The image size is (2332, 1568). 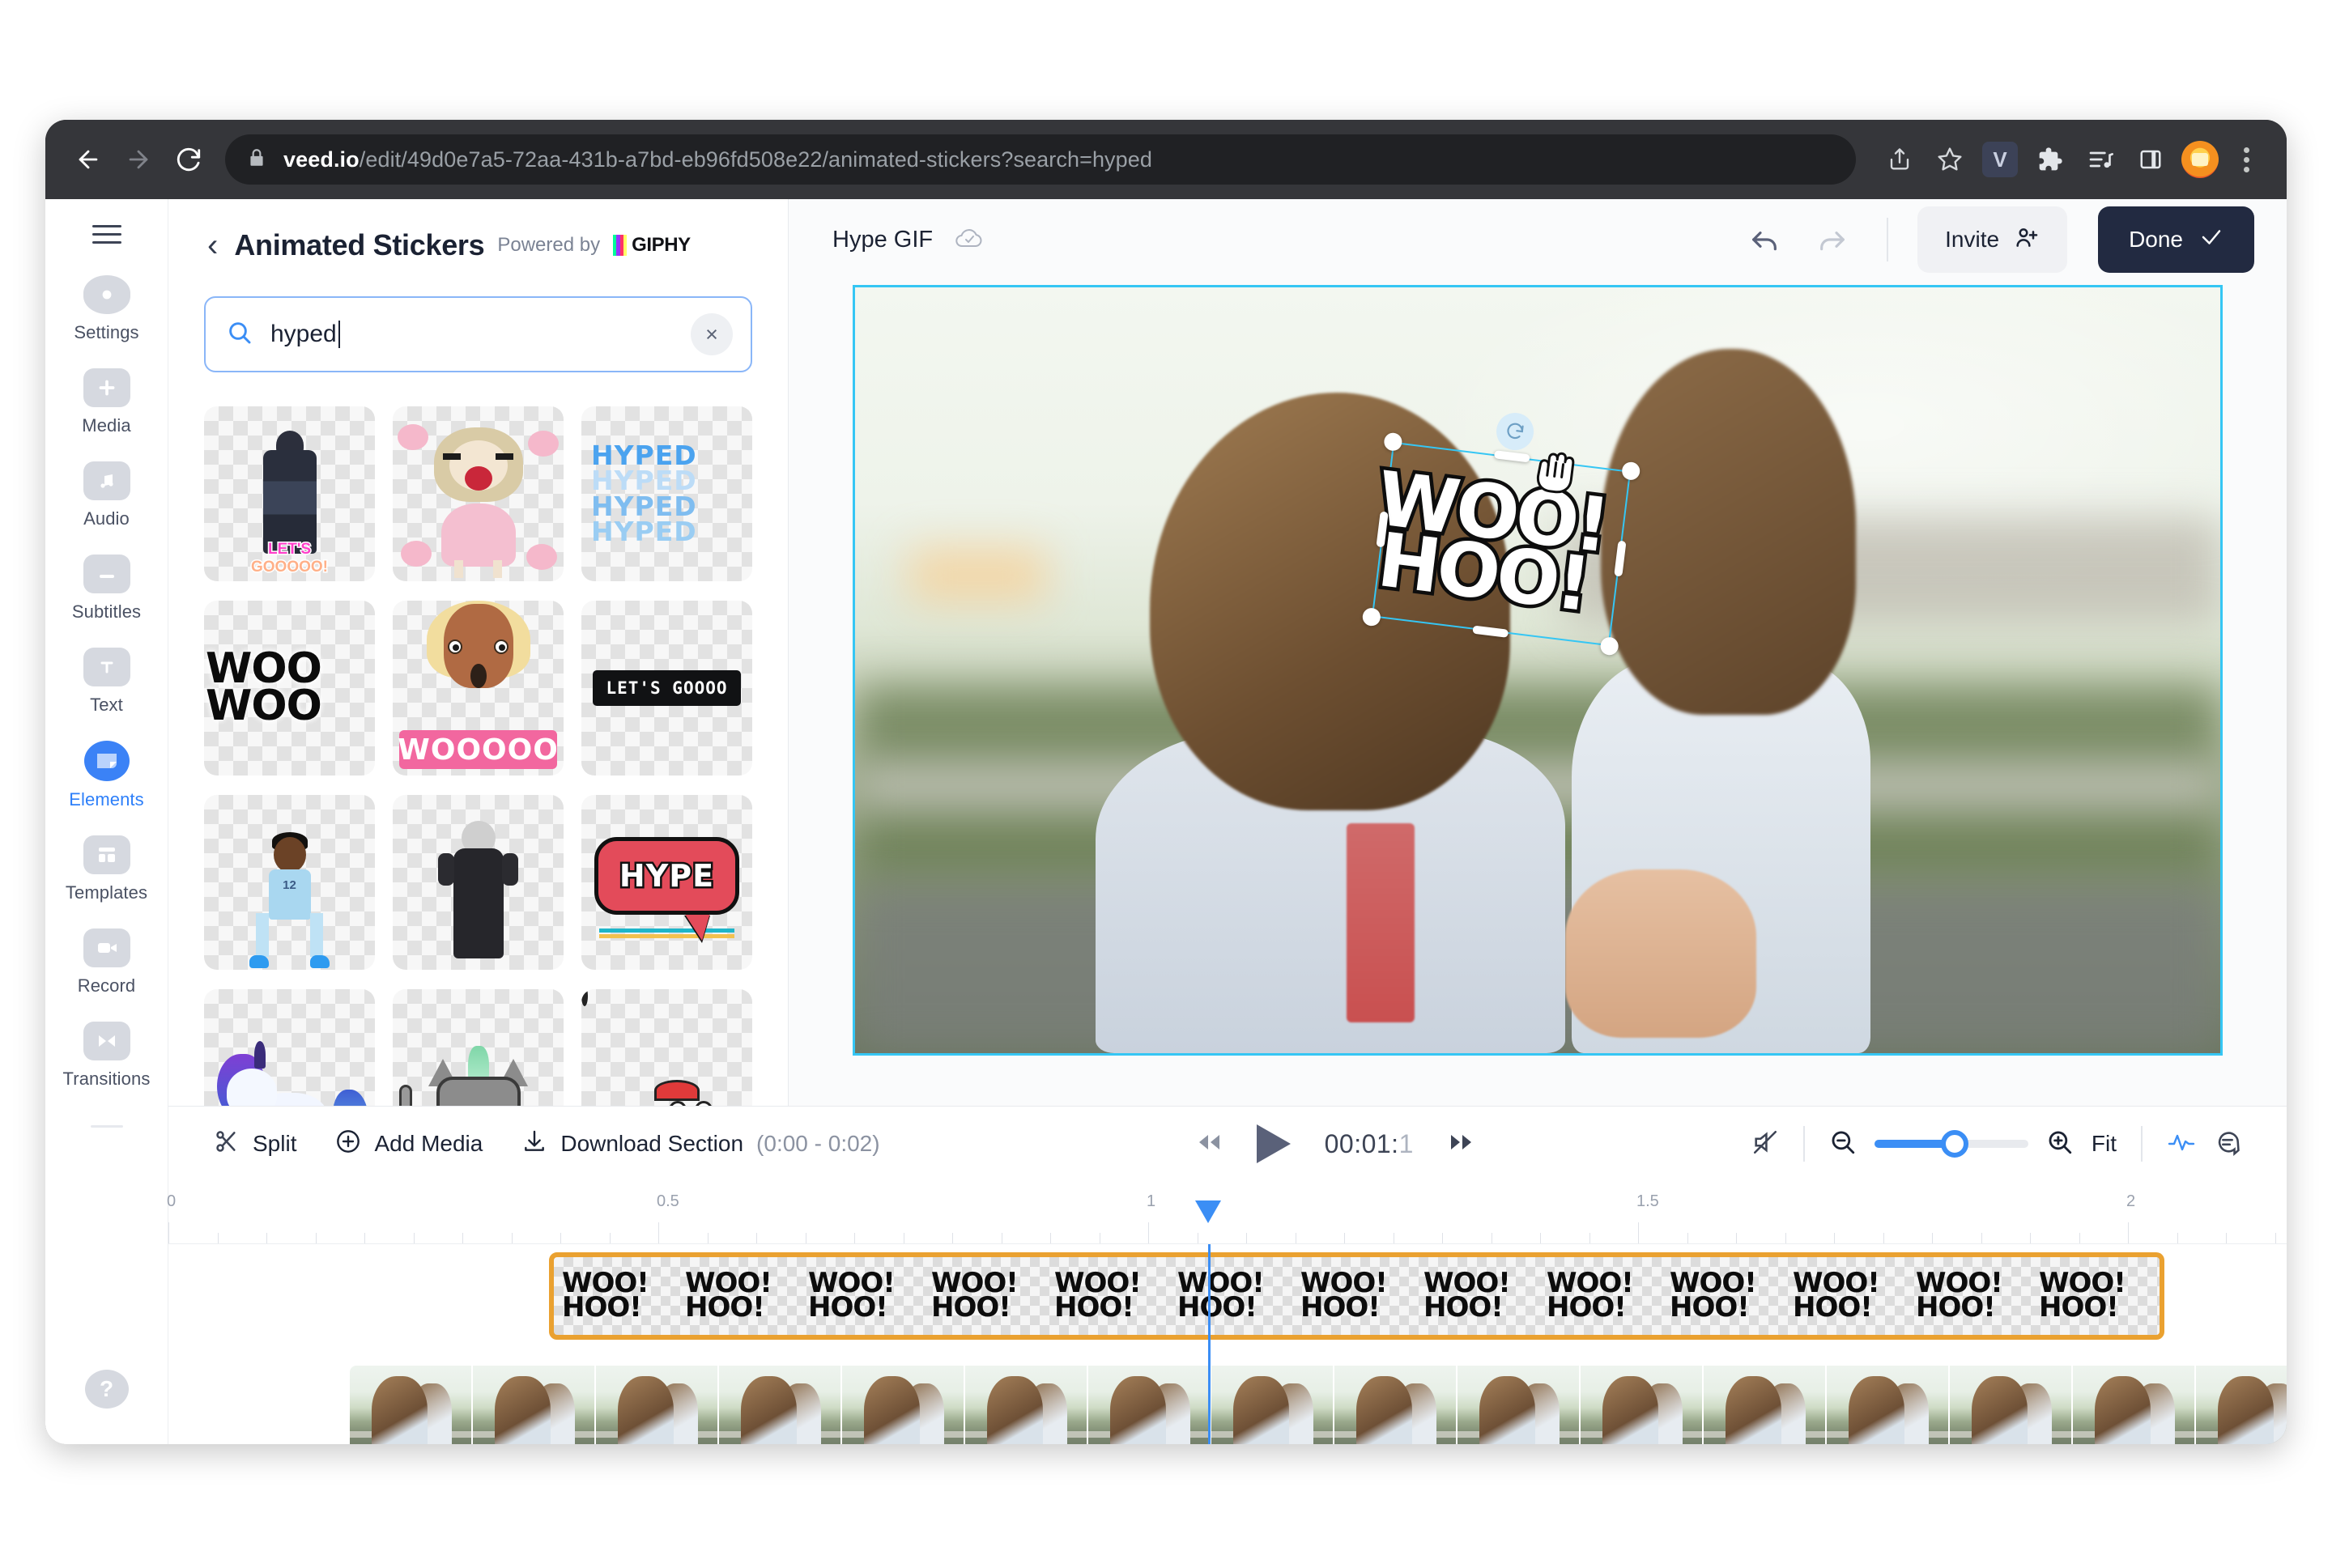 I want to click on ruler-label: 1.5, so click(x=1647, y=1201).